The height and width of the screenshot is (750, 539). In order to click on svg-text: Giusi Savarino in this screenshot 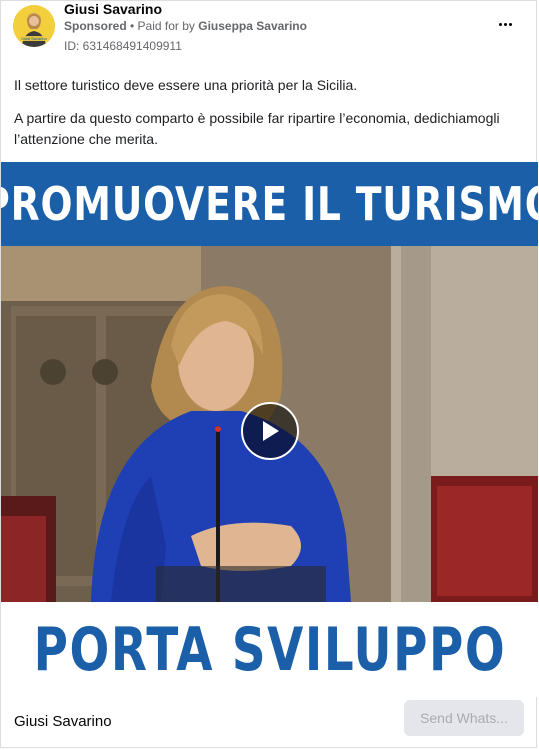, I will do `click(34, 38)`.